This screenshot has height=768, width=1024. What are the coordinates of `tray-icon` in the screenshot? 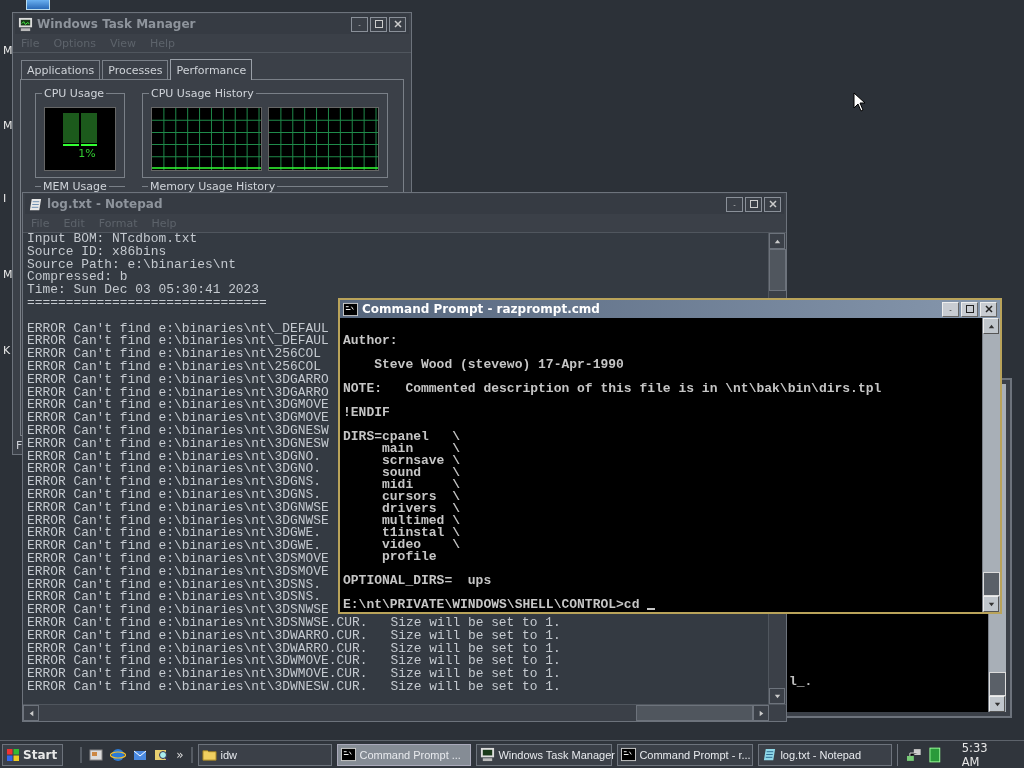 It's located at (935, 754).